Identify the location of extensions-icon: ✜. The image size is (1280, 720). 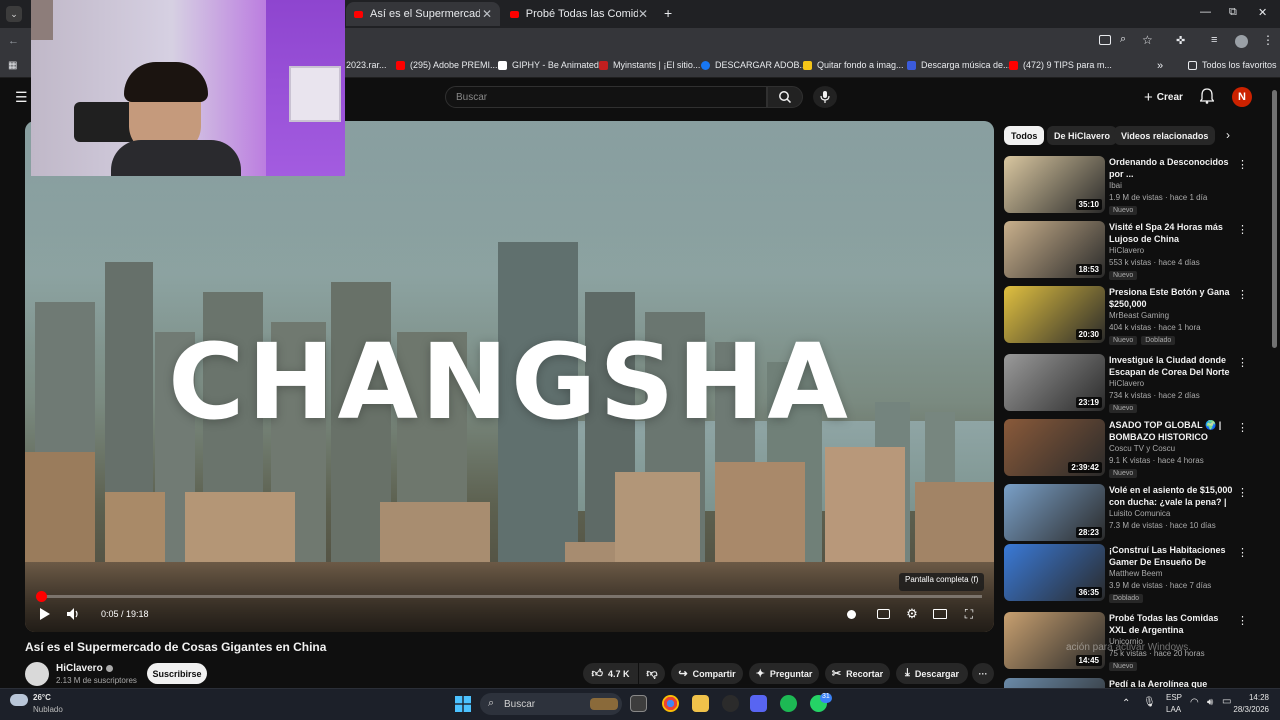
(1180, 40).